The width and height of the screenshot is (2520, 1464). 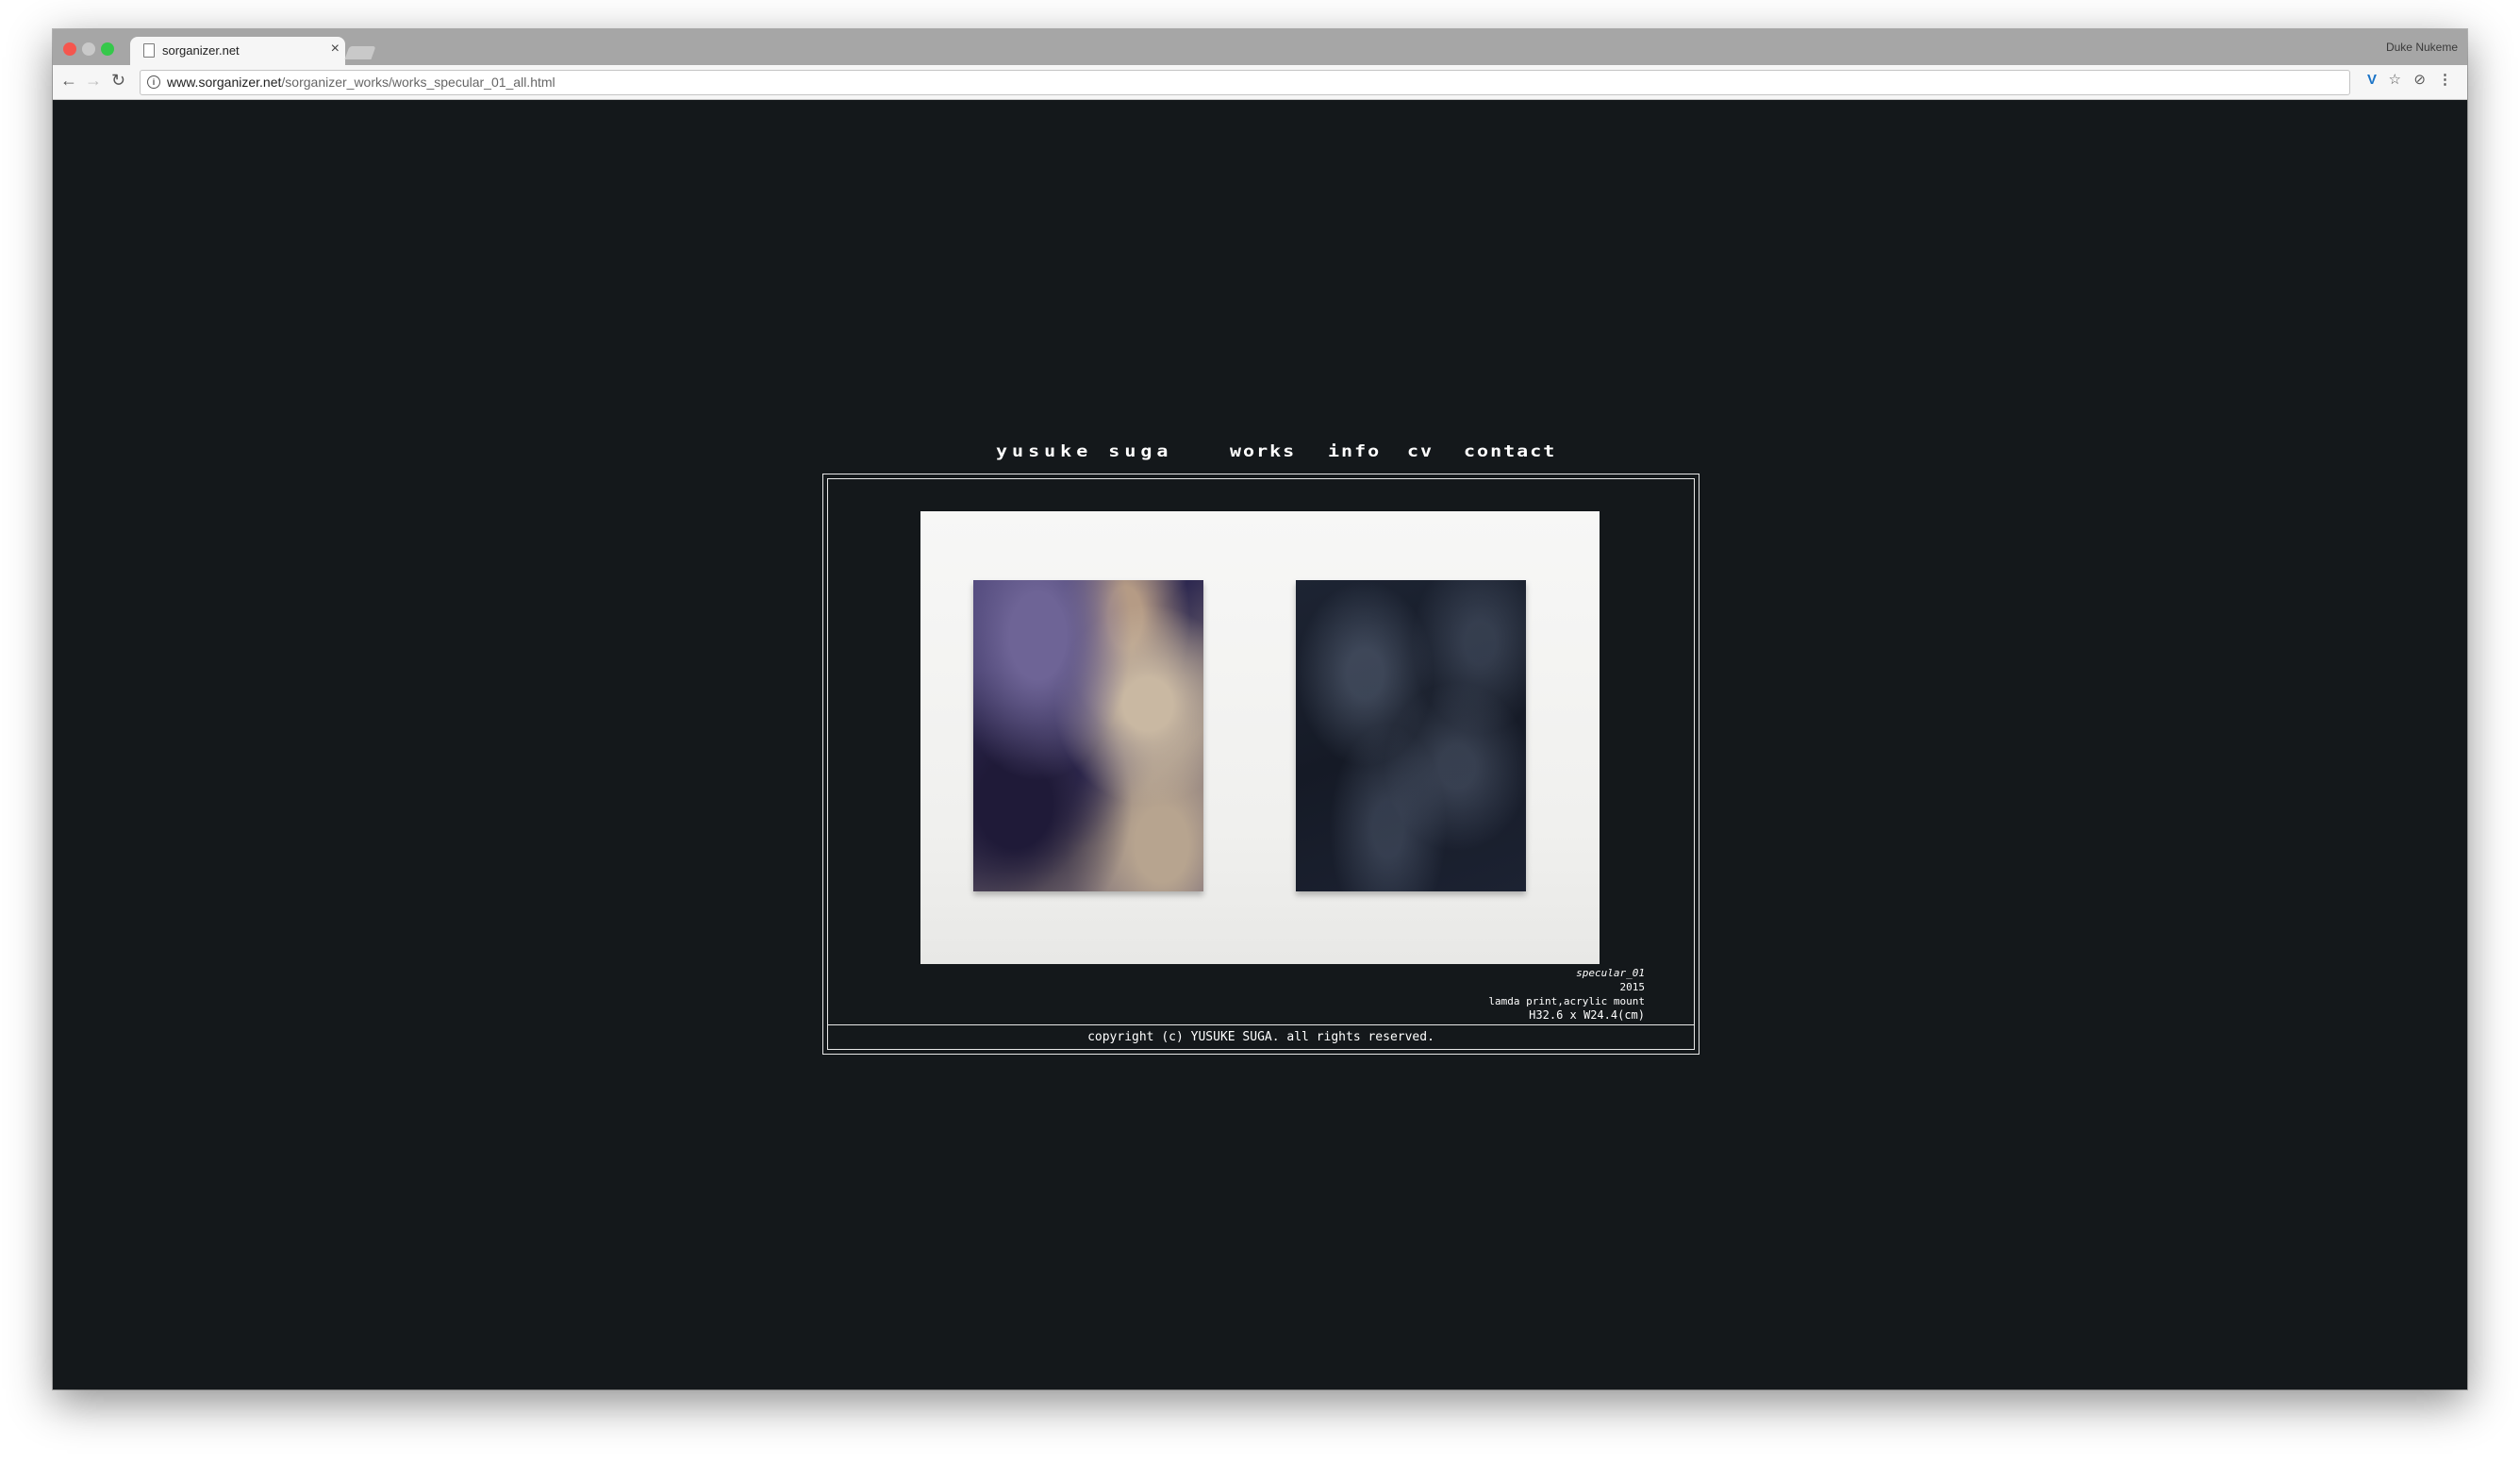 What do you see at coordinates (108, 49) in the screenshot?
I see `maximize-window-button` at bounding box center [108, 49].